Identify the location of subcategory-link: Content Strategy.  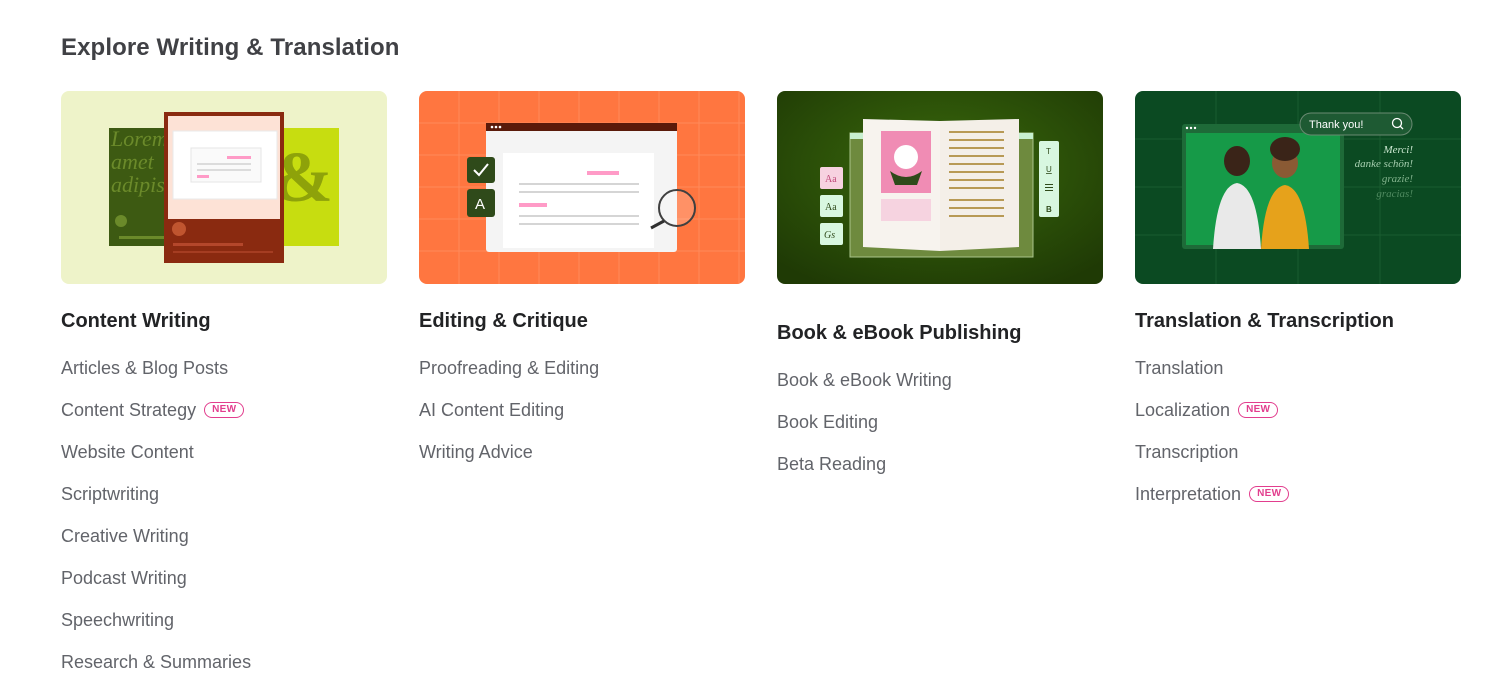
(128, 410).